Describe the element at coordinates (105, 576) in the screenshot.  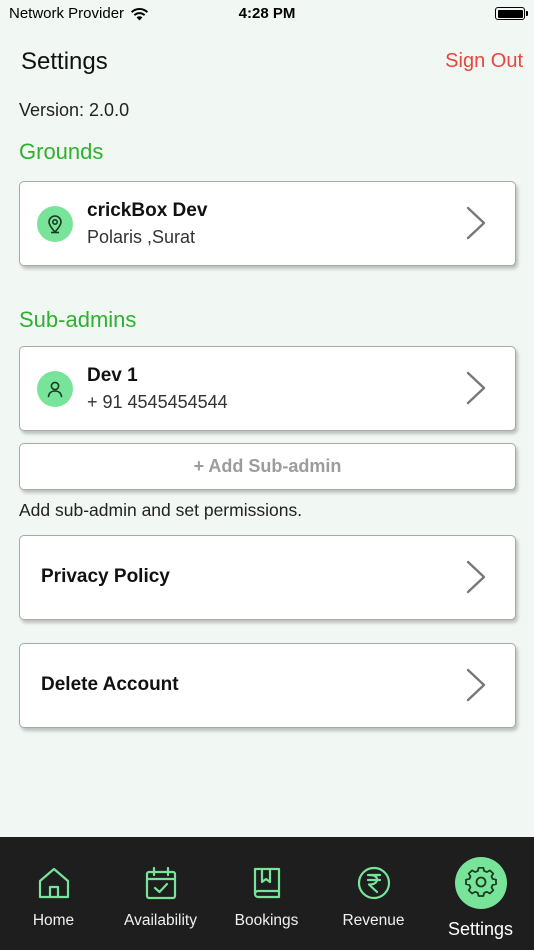
I see `privacy-policy-label: Privacy Policy` at that location.